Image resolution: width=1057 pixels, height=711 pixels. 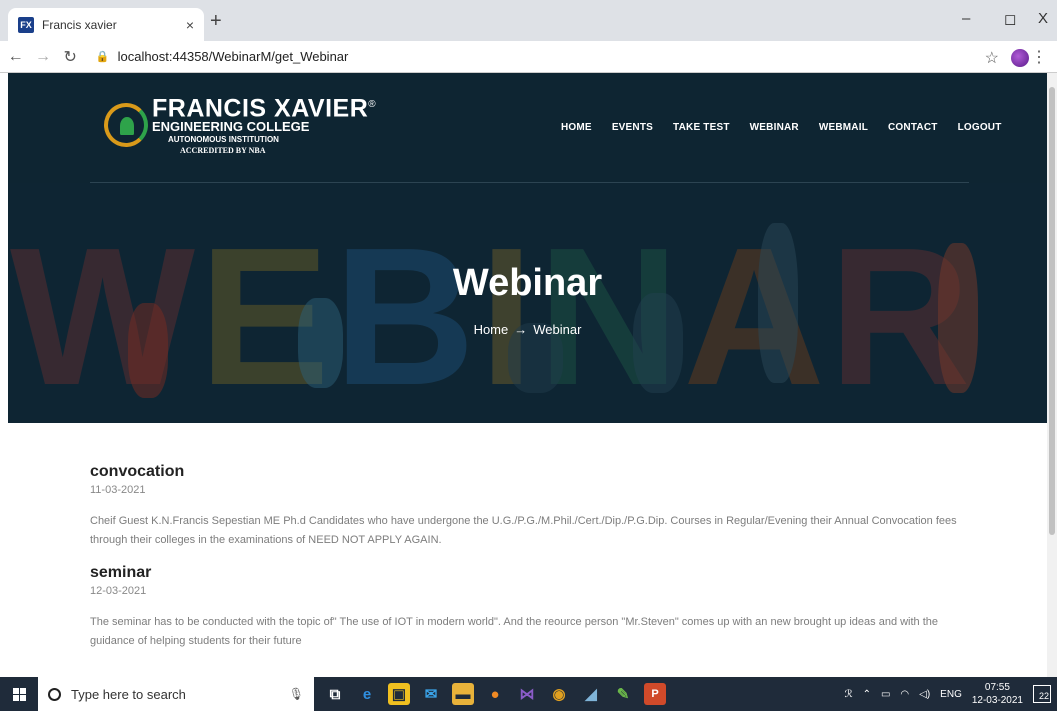 What do you see at coordinates (121, 572) in the screenshot?
I see `webinar-title: seminar` at bounding box center [121, 572].